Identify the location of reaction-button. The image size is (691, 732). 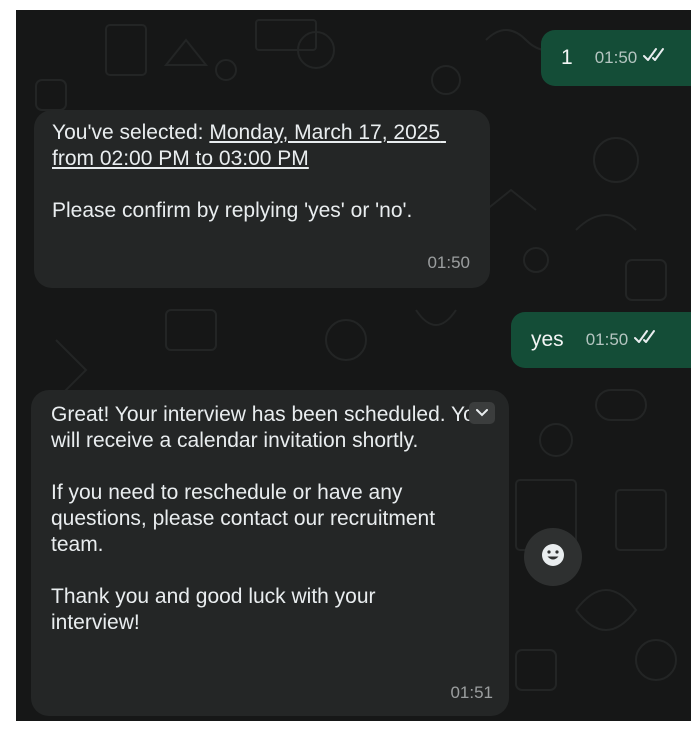
(553, 557).